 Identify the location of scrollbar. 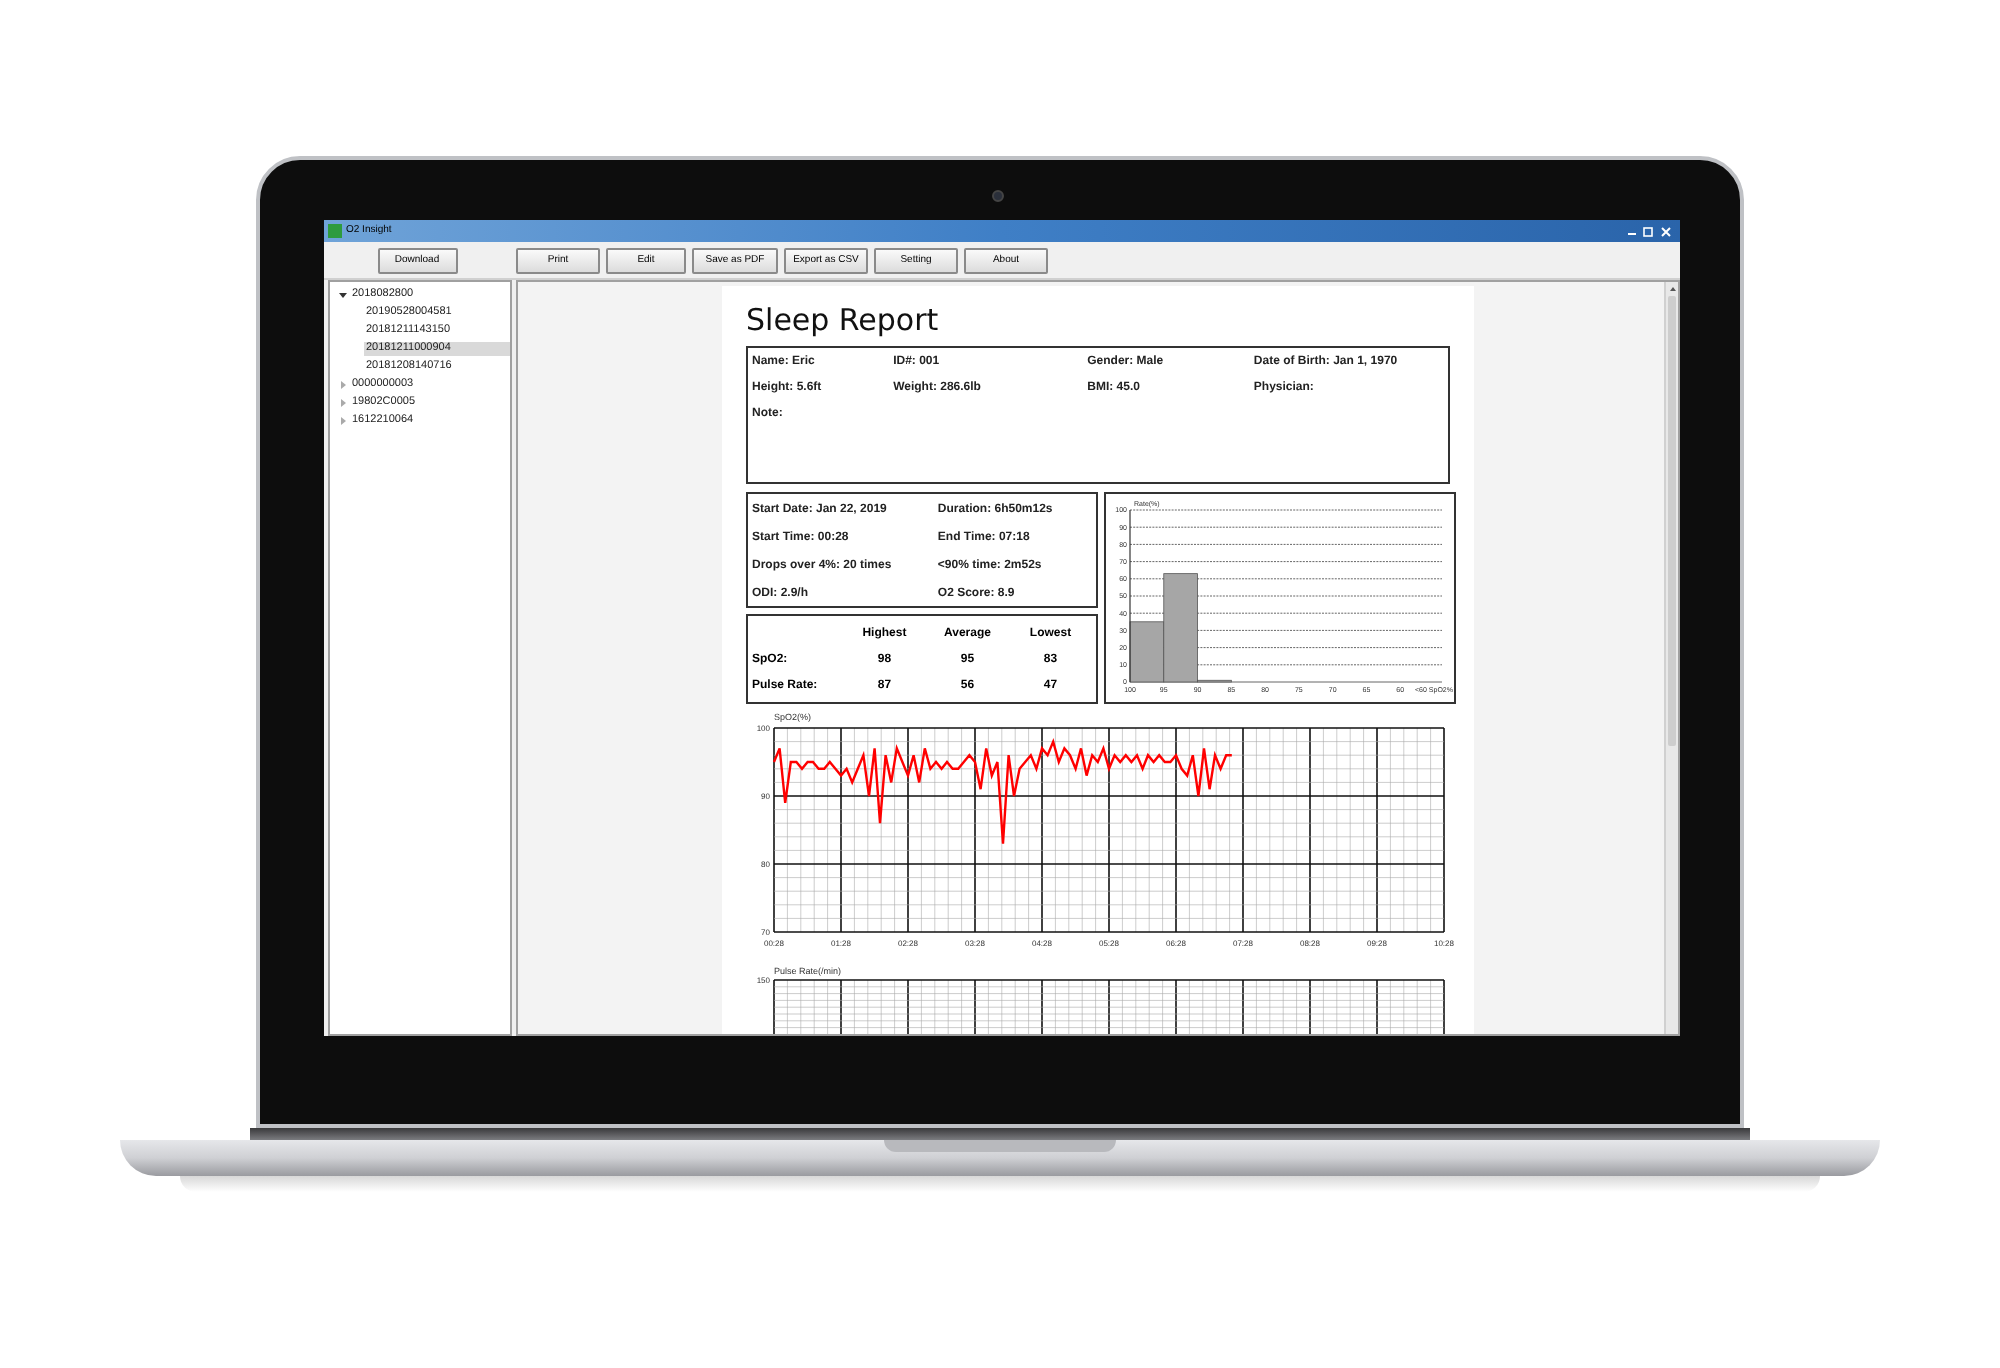
(1671, 658).